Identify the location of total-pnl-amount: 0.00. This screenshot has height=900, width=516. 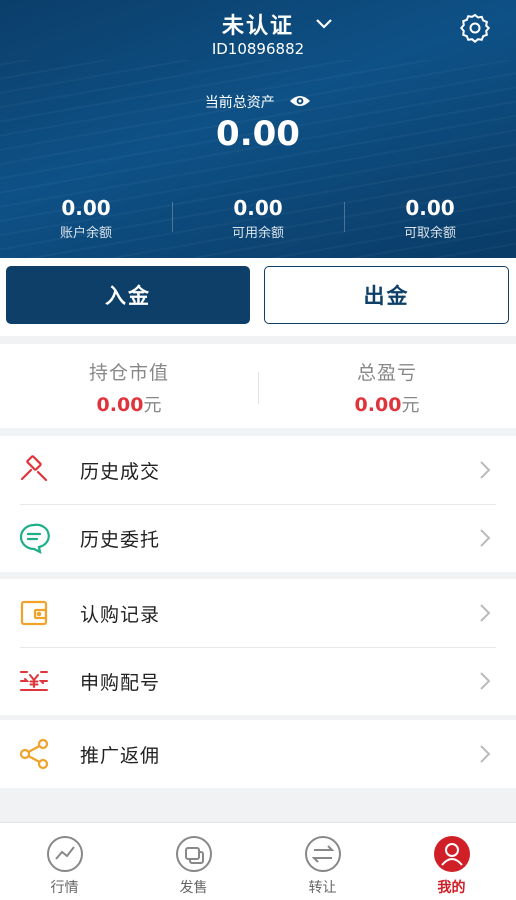
(378, 405).